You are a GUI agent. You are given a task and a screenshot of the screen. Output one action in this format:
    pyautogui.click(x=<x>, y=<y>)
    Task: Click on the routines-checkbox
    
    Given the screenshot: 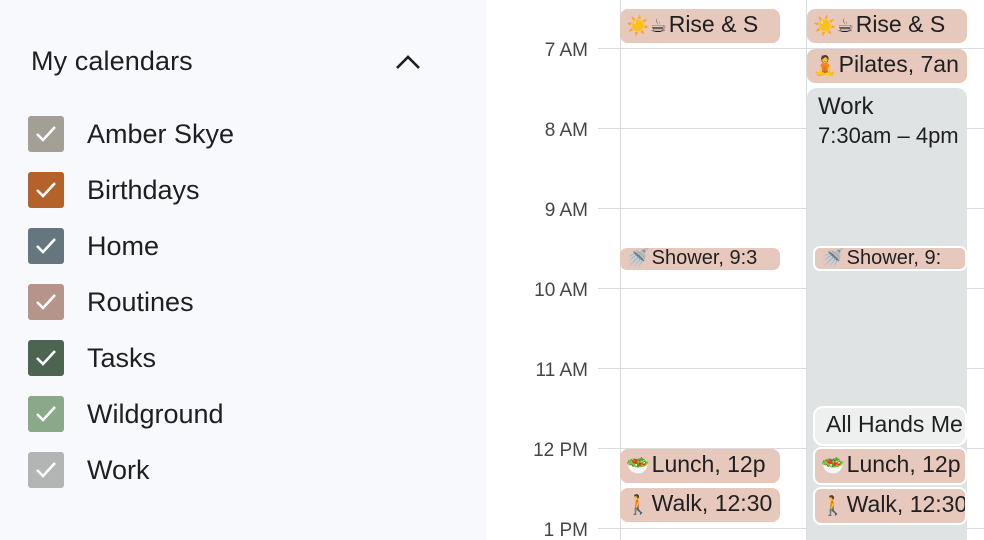 What is the action you would take?
    pyautogui.click(x=46, y=302)
    